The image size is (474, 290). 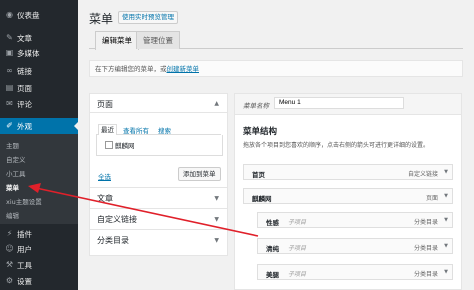 What do you see at coordinates (256, 106) in the screenshot?
I see `menu-name-label: 菜单名称` at bounding box center [256, 106].